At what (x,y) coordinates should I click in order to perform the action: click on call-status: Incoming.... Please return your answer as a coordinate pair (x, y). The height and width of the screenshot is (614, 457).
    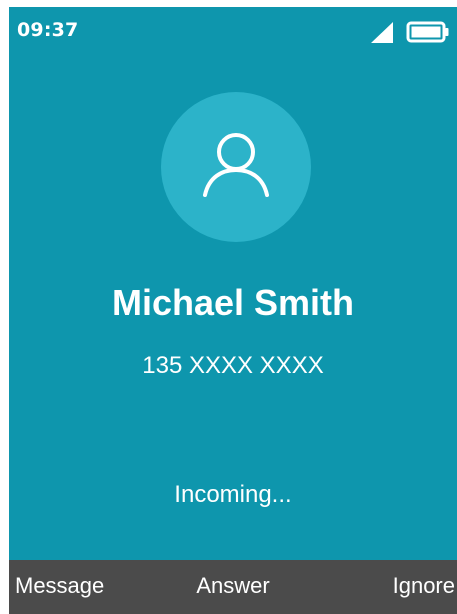
    Looking at the image, I should click on (233, 494).